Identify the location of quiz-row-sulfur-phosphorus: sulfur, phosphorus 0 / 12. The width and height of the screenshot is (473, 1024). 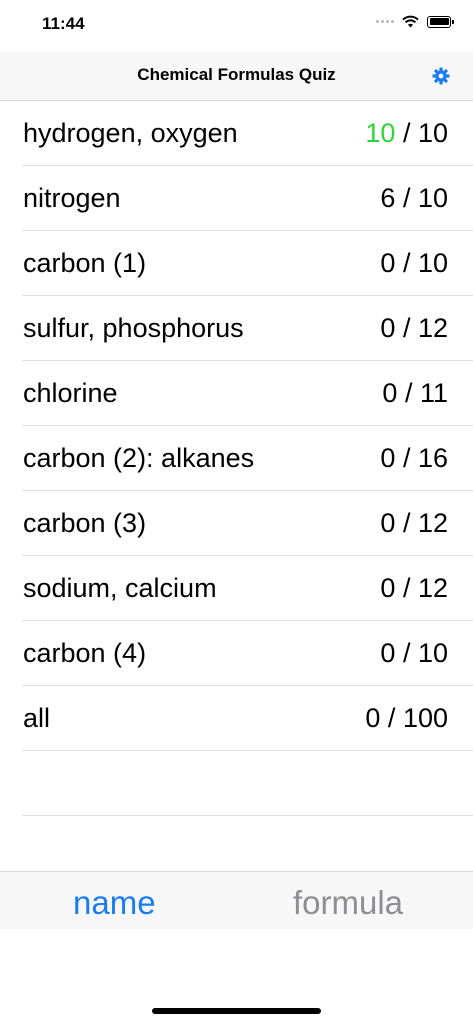
(247, 328).